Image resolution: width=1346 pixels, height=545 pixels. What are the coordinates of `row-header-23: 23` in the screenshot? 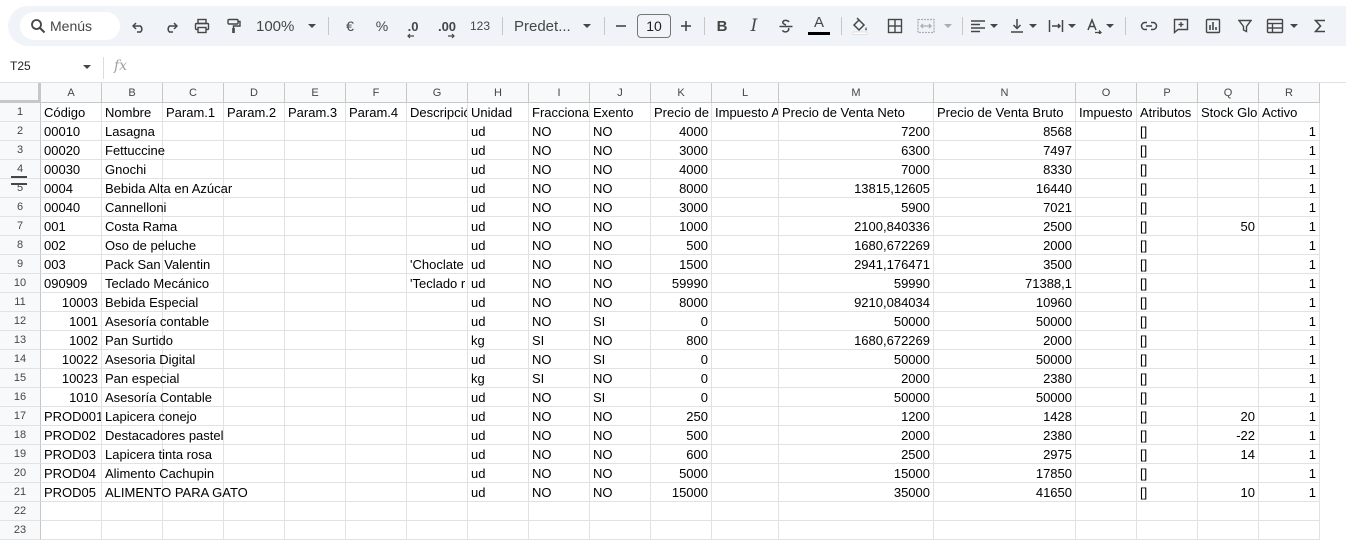 It's located at (20, 530).